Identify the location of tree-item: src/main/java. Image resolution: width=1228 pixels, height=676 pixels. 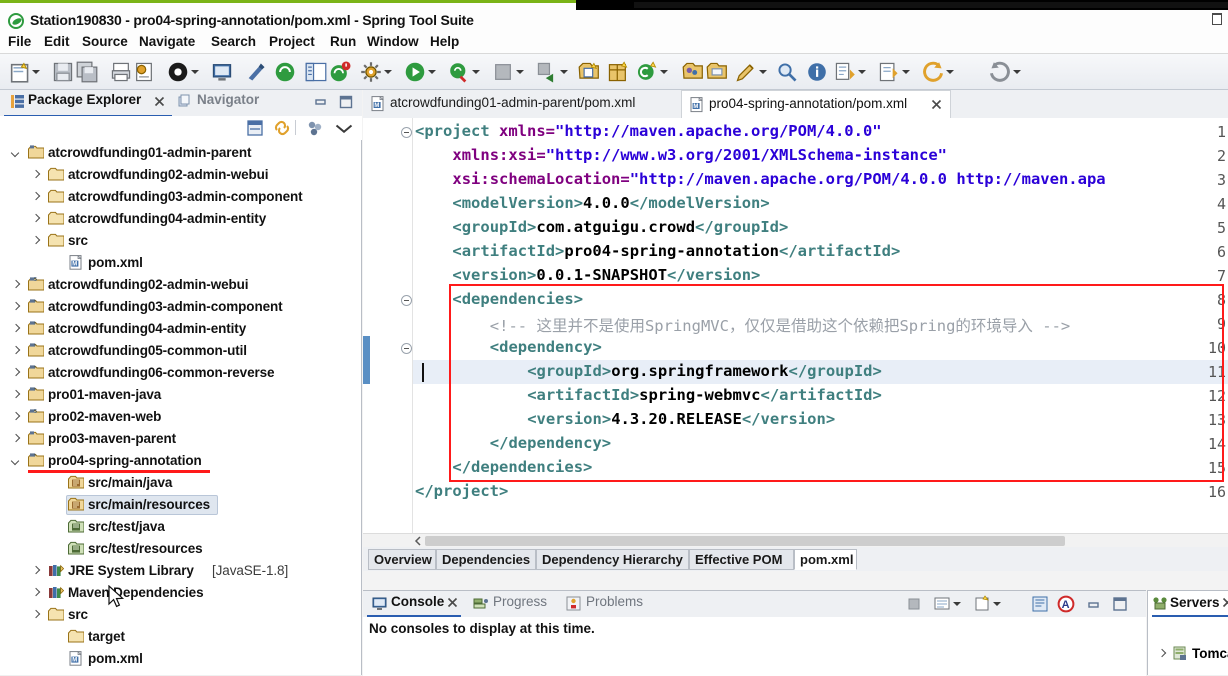
(180, 483).